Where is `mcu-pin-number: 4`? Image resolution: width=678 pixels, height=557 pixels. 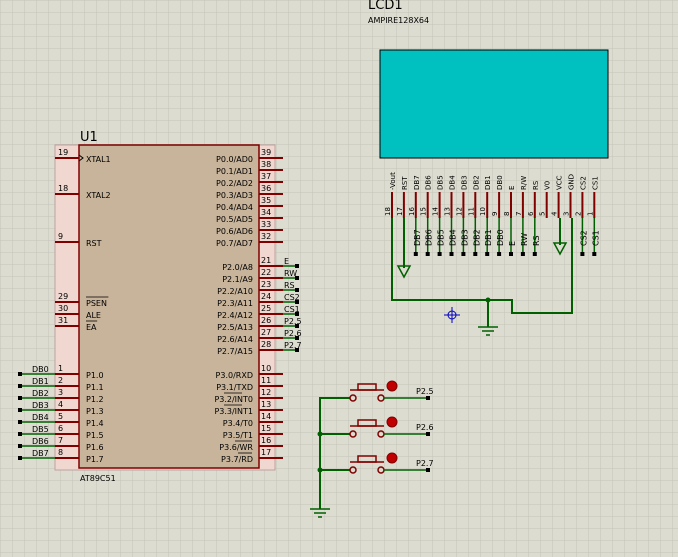 mcu-pin-number: 4 is located at coordinates (60, 404).